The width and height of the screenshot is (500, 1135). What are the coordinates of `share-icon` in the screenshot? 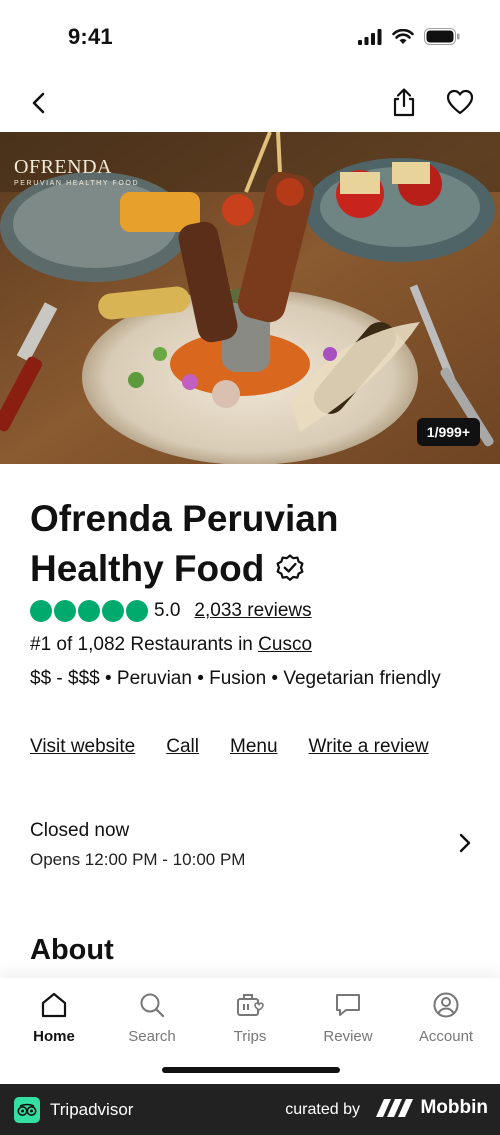 It's located at (404, 102).